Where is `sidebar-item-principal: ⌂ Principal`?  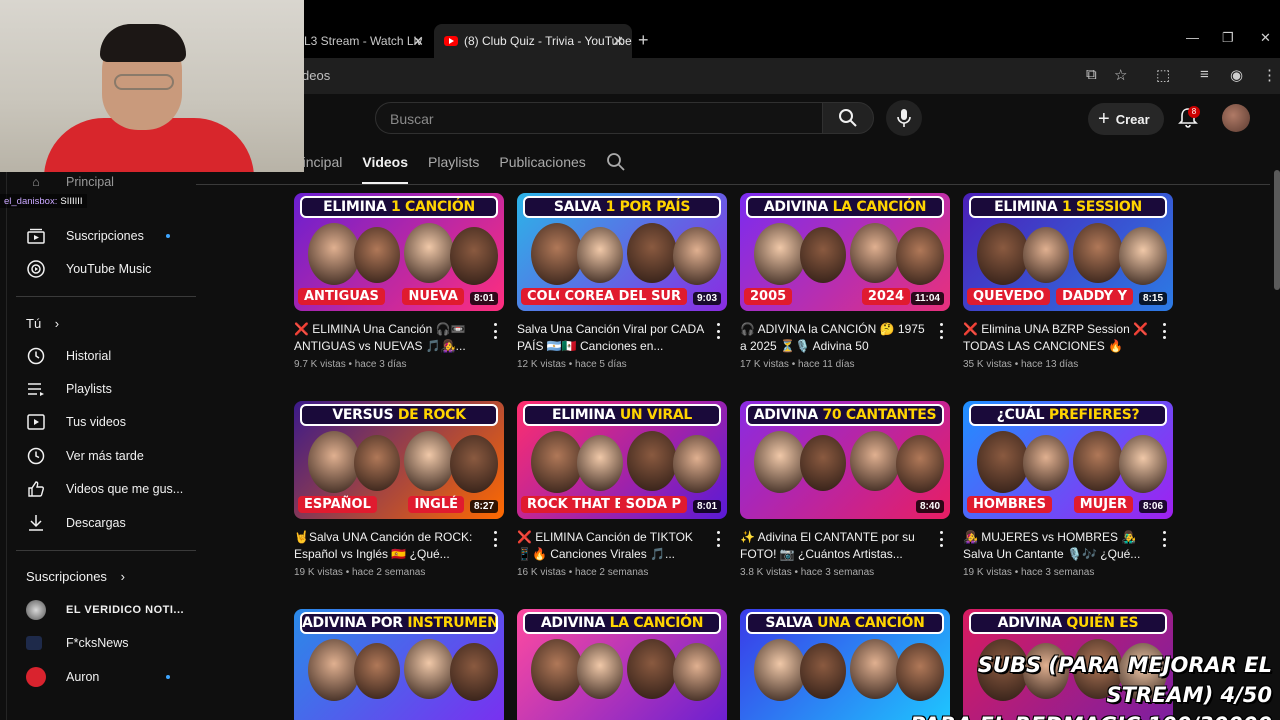 sidebar-item-principal: ⌂ Principal is located at coordinates (70, 182).